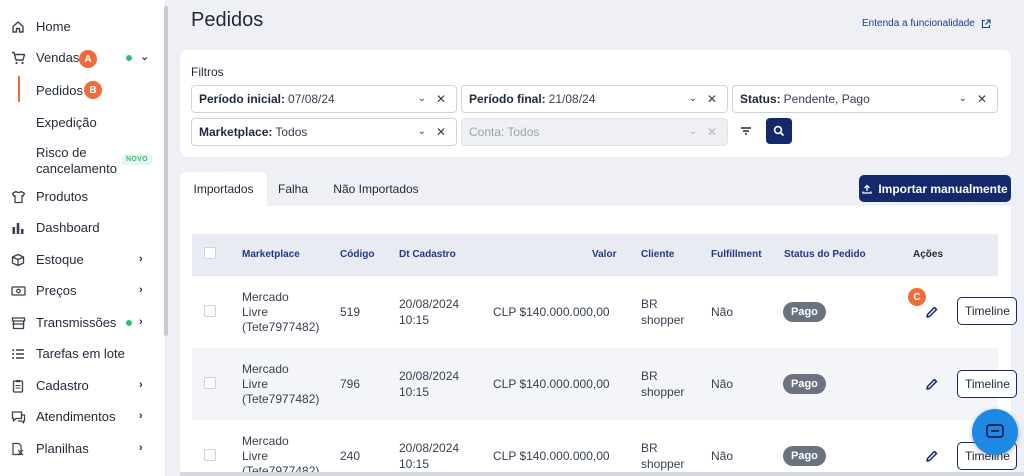  I want to click on sidebar-item-label: Planilhas, so click(62, 448).